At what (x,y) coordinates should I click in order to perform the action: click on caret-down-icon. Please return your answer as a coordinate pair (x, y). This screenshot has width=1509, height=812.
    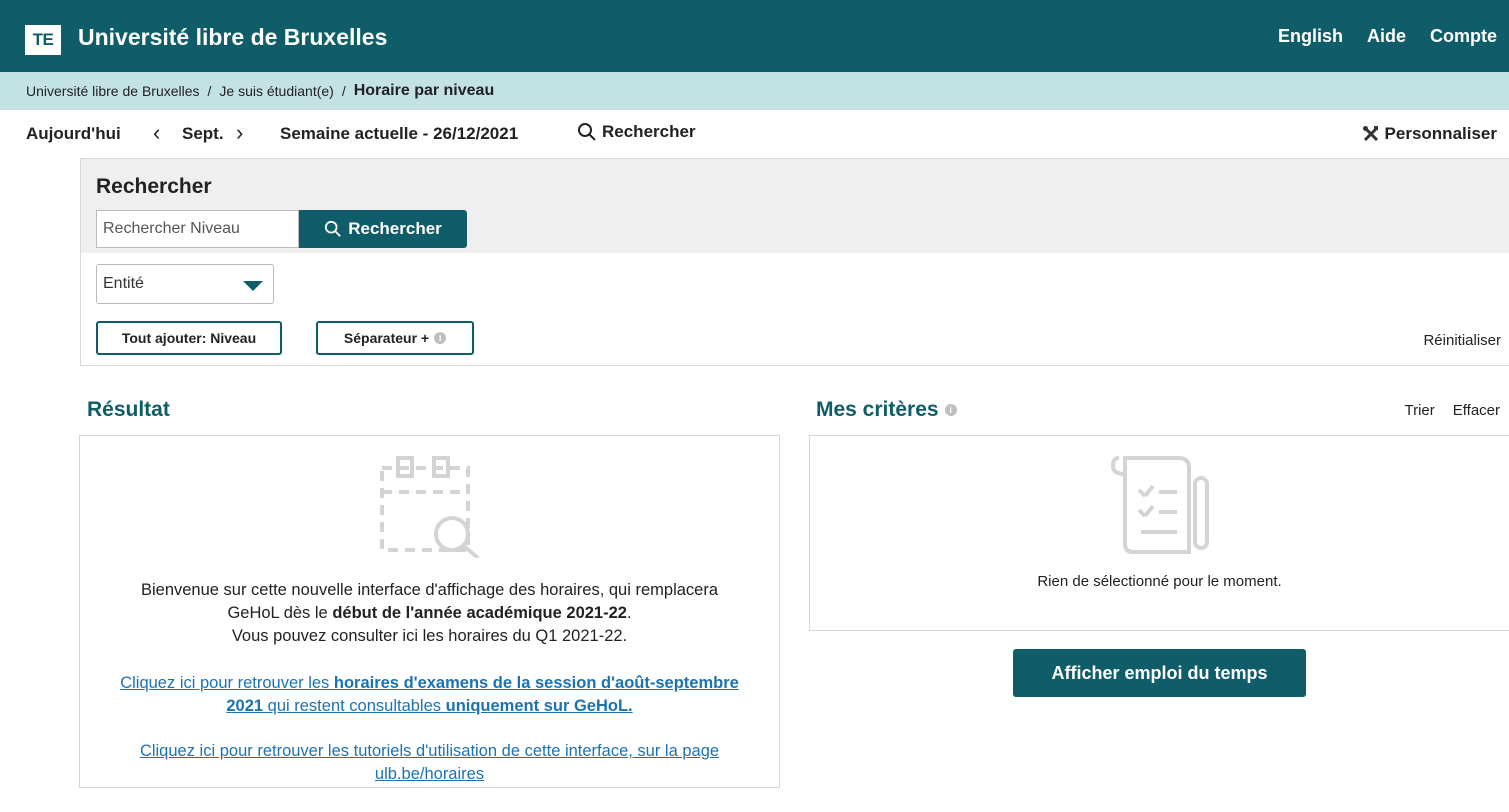
    Looking at the image, I should click on (253, 286).